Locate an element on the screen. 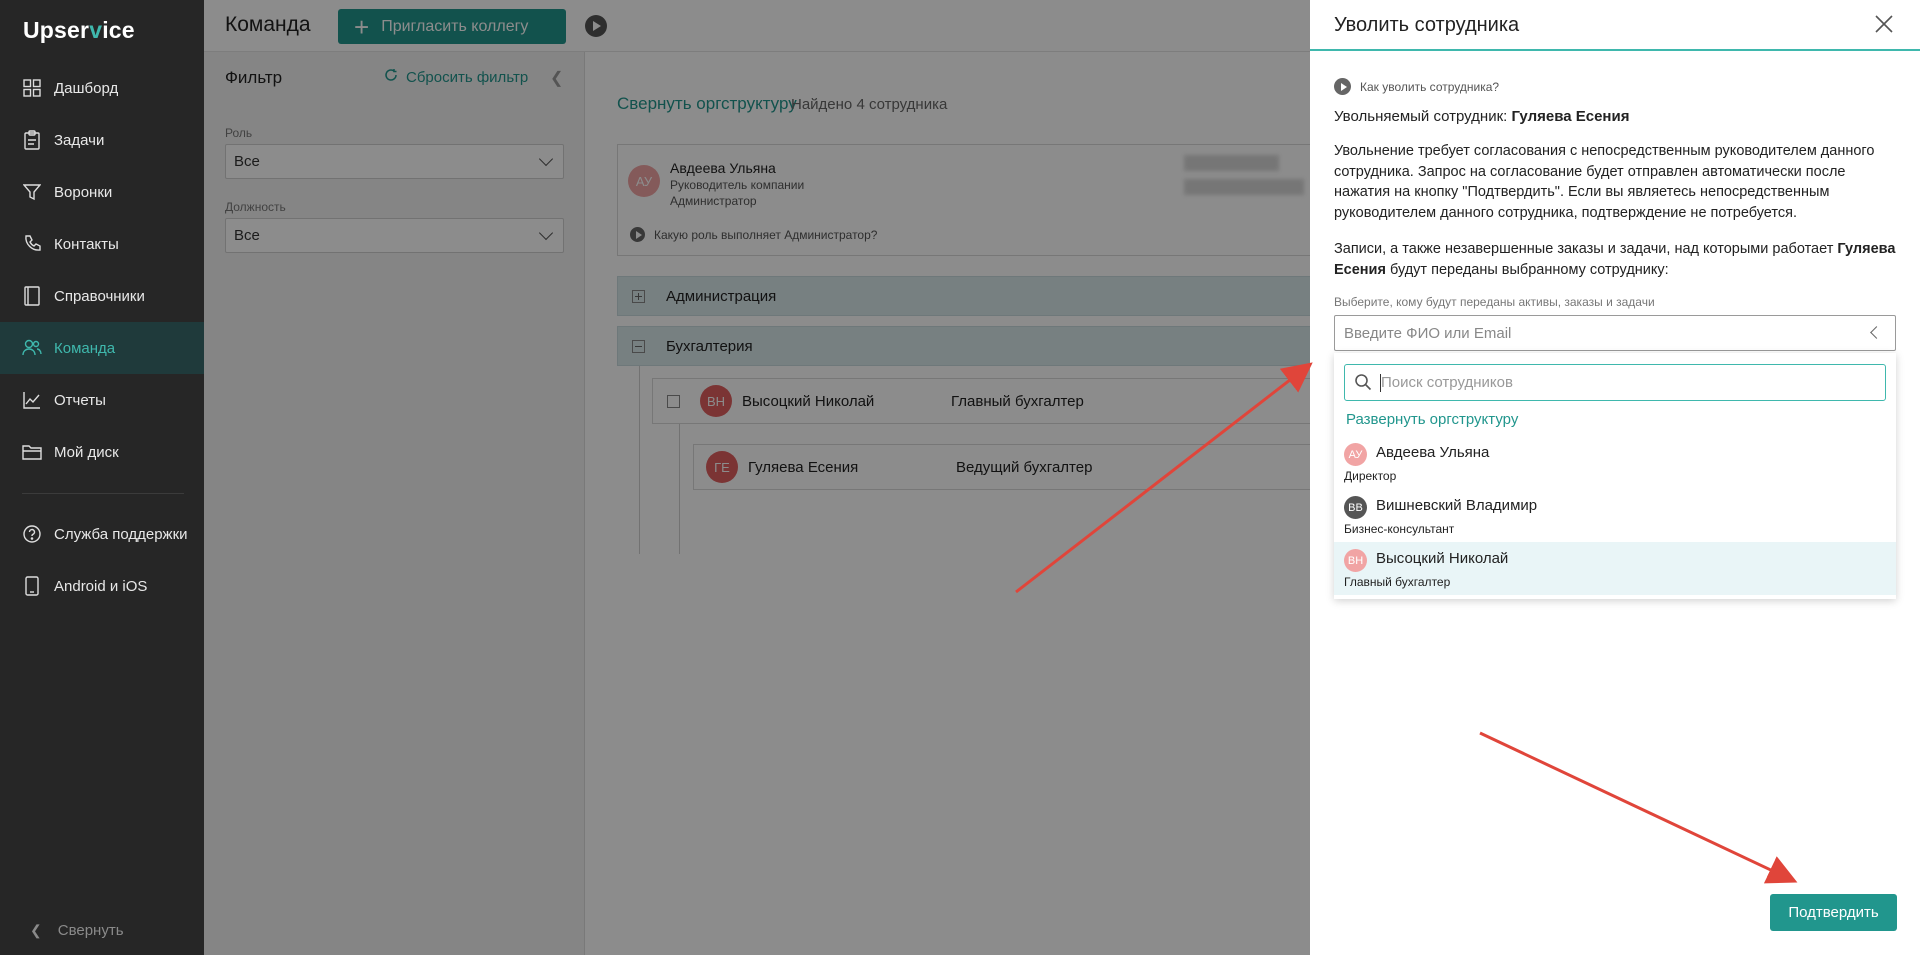 Image resolution: width=1920 pixels, height=955 pixels. play-icon is located at coordinates (1342, 86).